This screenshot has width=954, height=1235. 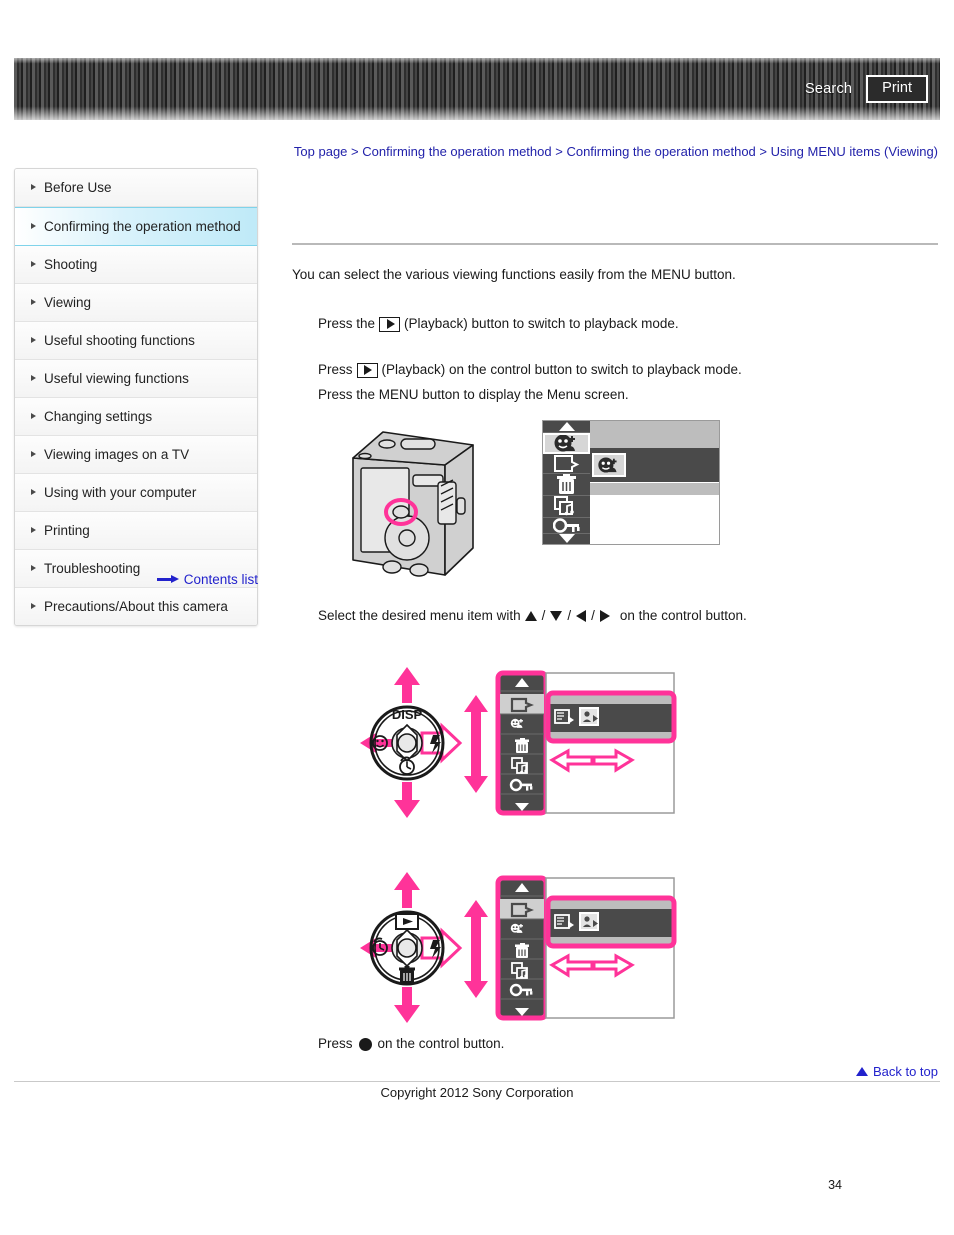 I want to click on content-divider, so click(x=615, y=244).